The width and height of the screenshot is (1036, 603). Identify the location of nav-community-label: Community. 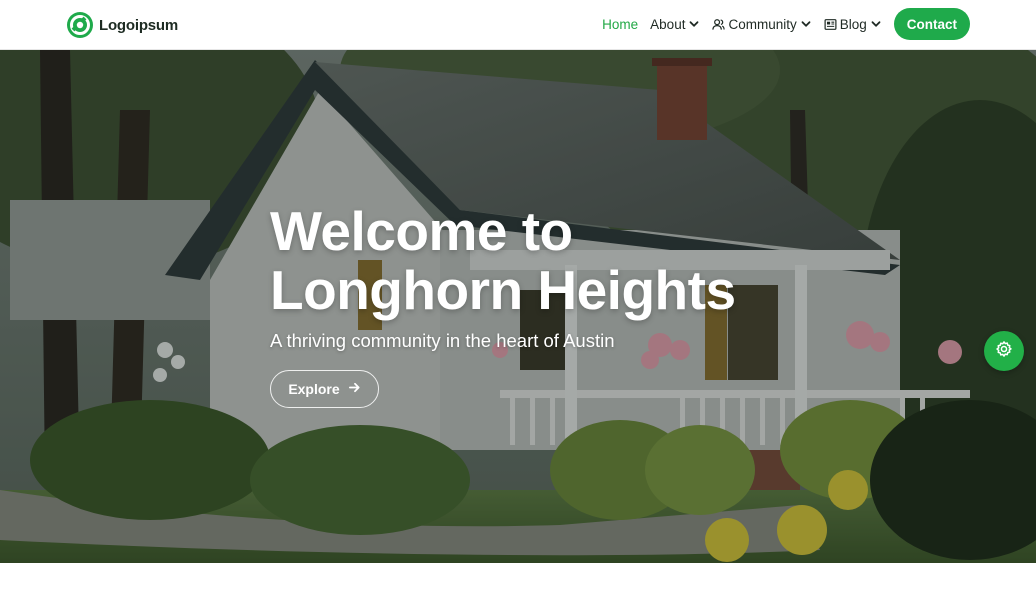
(762, 24).